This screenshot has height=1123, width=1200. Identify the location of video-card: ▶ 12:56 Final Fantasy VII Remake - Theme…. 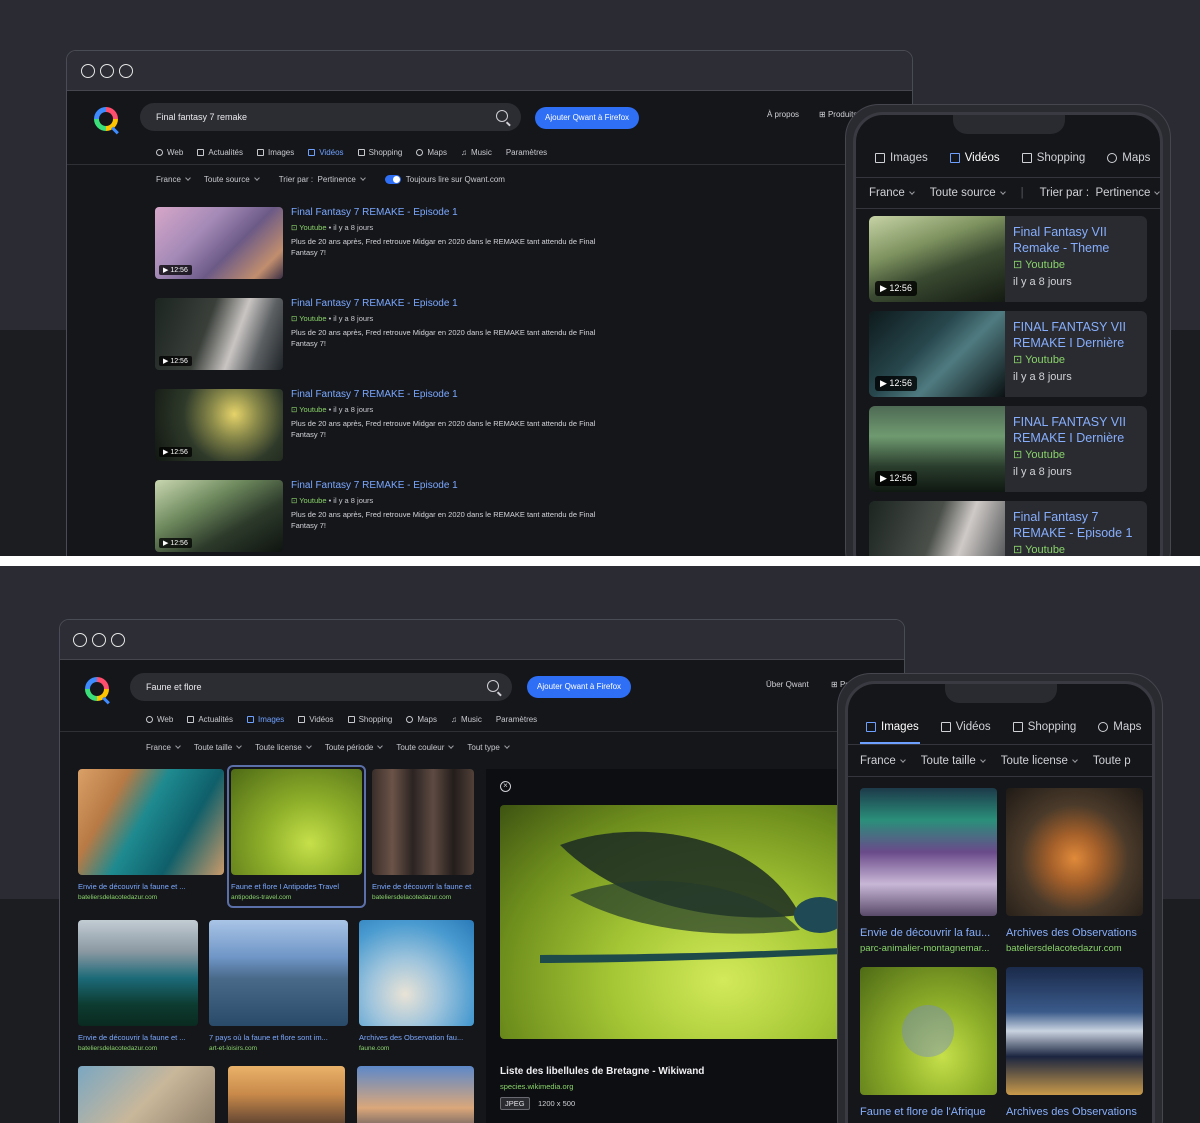
(1008, 259).